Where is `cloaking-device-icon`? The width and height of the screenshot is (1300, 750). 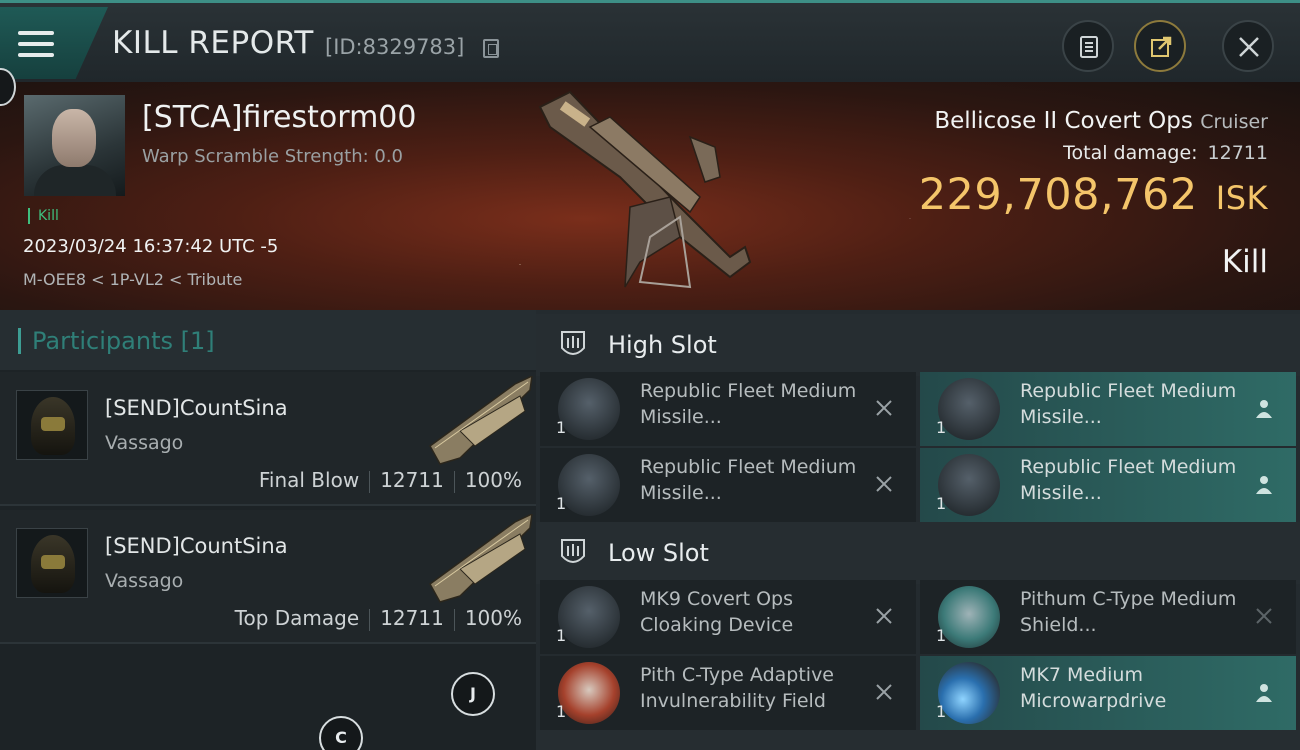
cloaking-device-icon is located at coordinates (589, 617).